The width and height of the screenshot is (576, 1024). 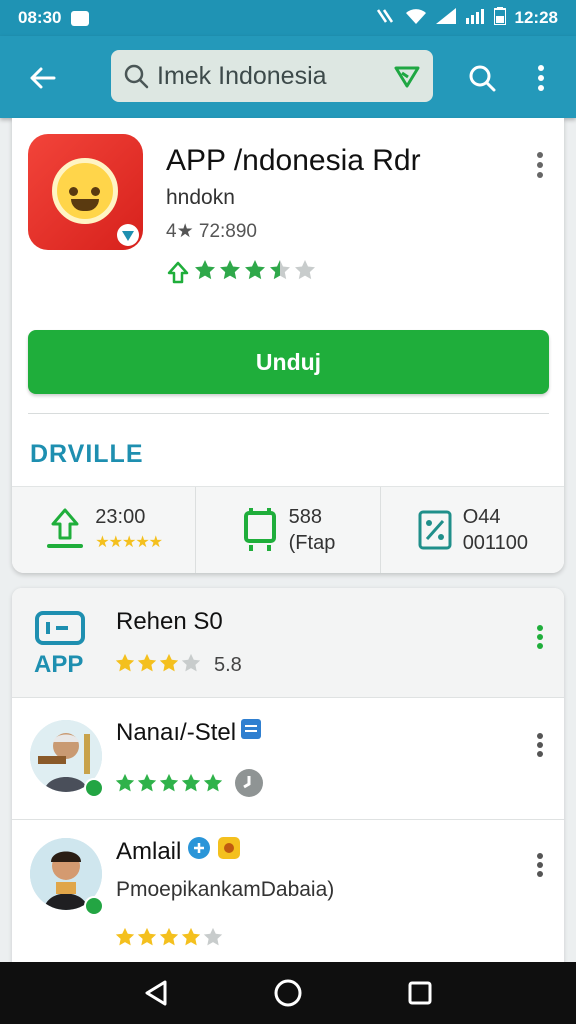 I want to click on stat-downloads-stars: ★★★★★, so click(x=129, y=542).